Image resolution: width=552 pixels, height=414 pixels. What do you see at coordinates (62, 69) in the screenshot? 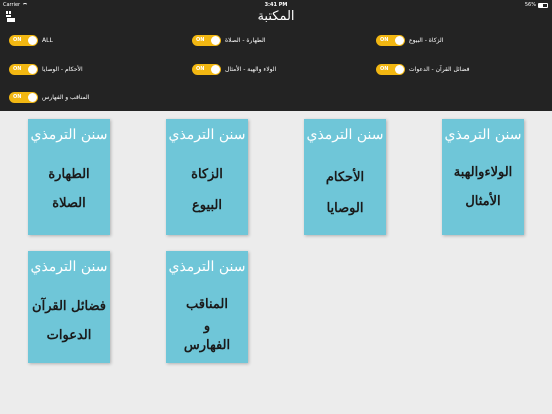
I see `filter-label: الأحكام - الوصايا` at bounding box center [62, 69].